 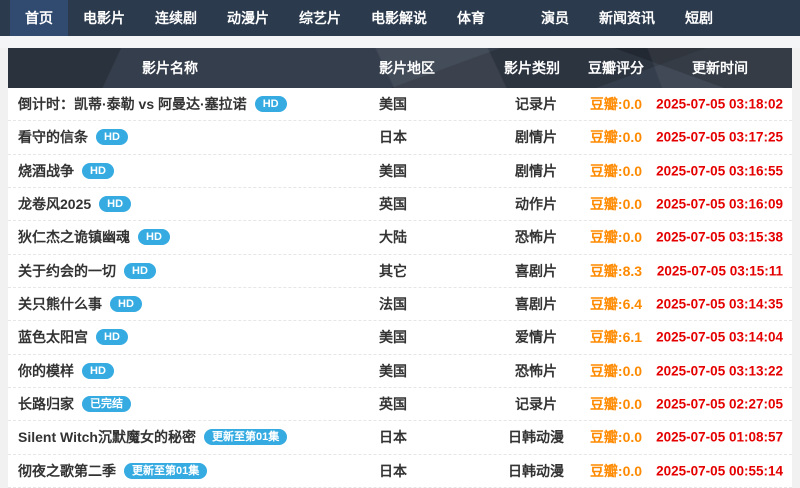 What do you see at coordinates (627, 18) in the screenshot?
I see `nav-item: 新闻资讯` at bounding box center [627, 18].